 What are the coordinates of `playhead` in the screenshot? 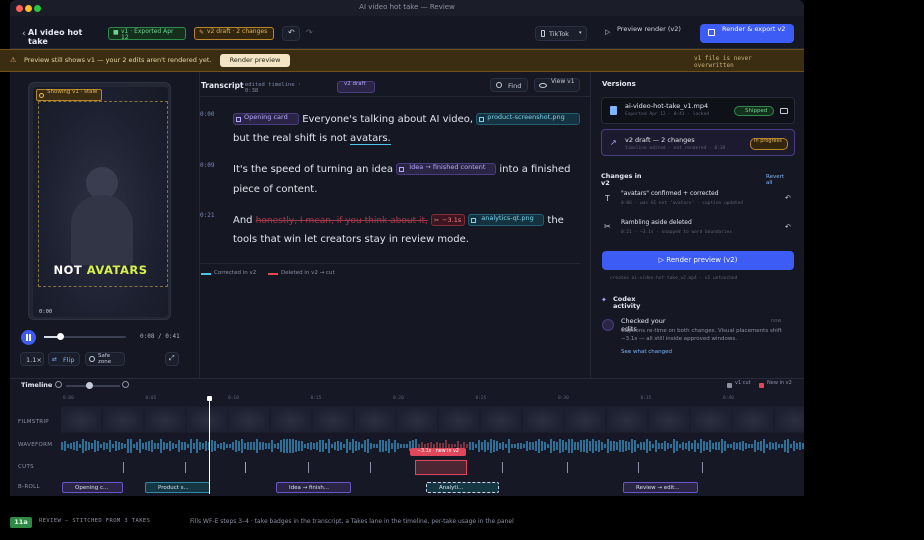 It's located at (209, 445).